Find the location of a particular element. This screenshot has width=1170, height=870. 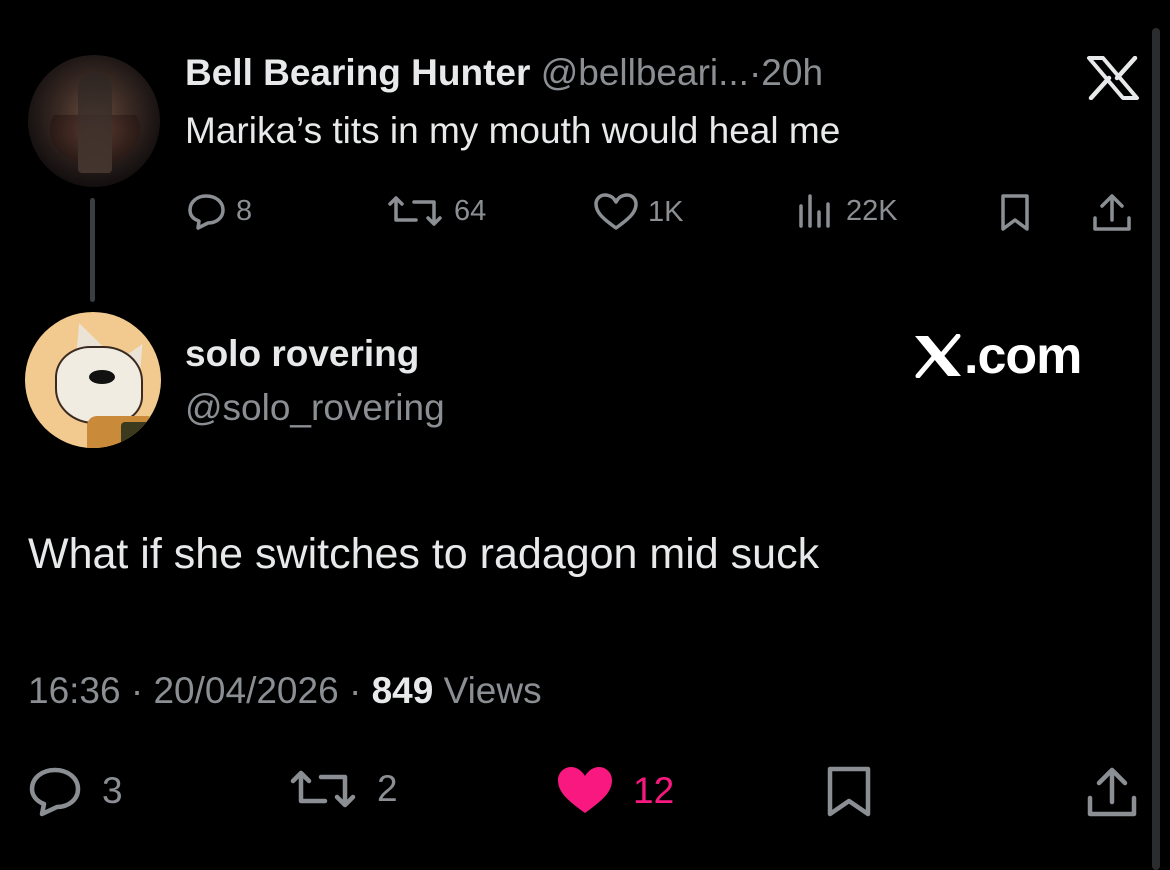

parent-like-button: 1K is located at coordinates (637, 212).